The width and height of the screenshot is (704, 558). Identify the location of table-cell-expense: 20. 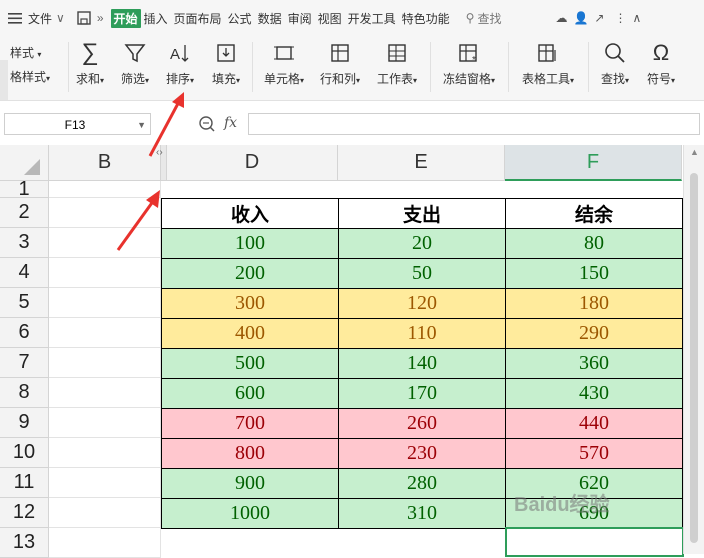
(422, 243).